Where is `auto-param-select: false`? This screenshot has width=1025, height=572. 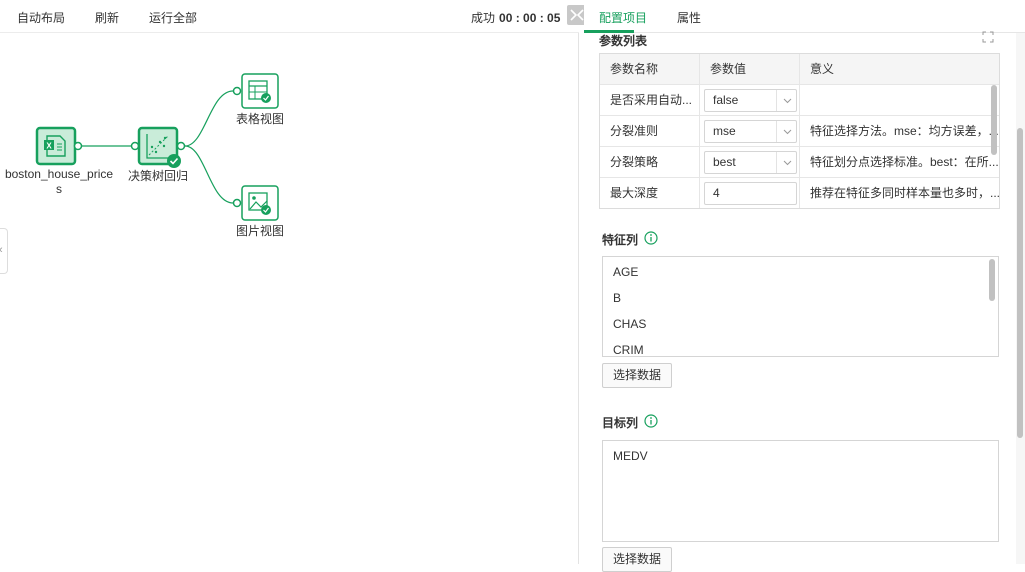 auto-param-select: false is located at coordinates (750, 100).